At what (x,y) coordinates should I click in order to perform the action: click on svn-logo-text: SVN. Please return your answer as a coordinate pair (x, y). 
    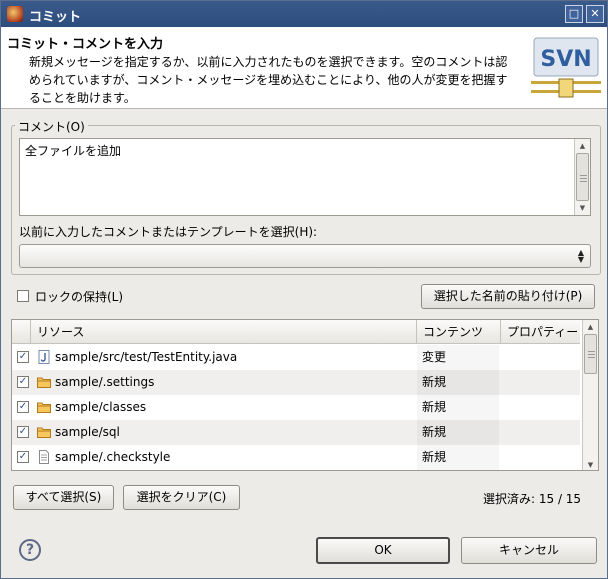
    Looking at the image, I should click on (565, 59).